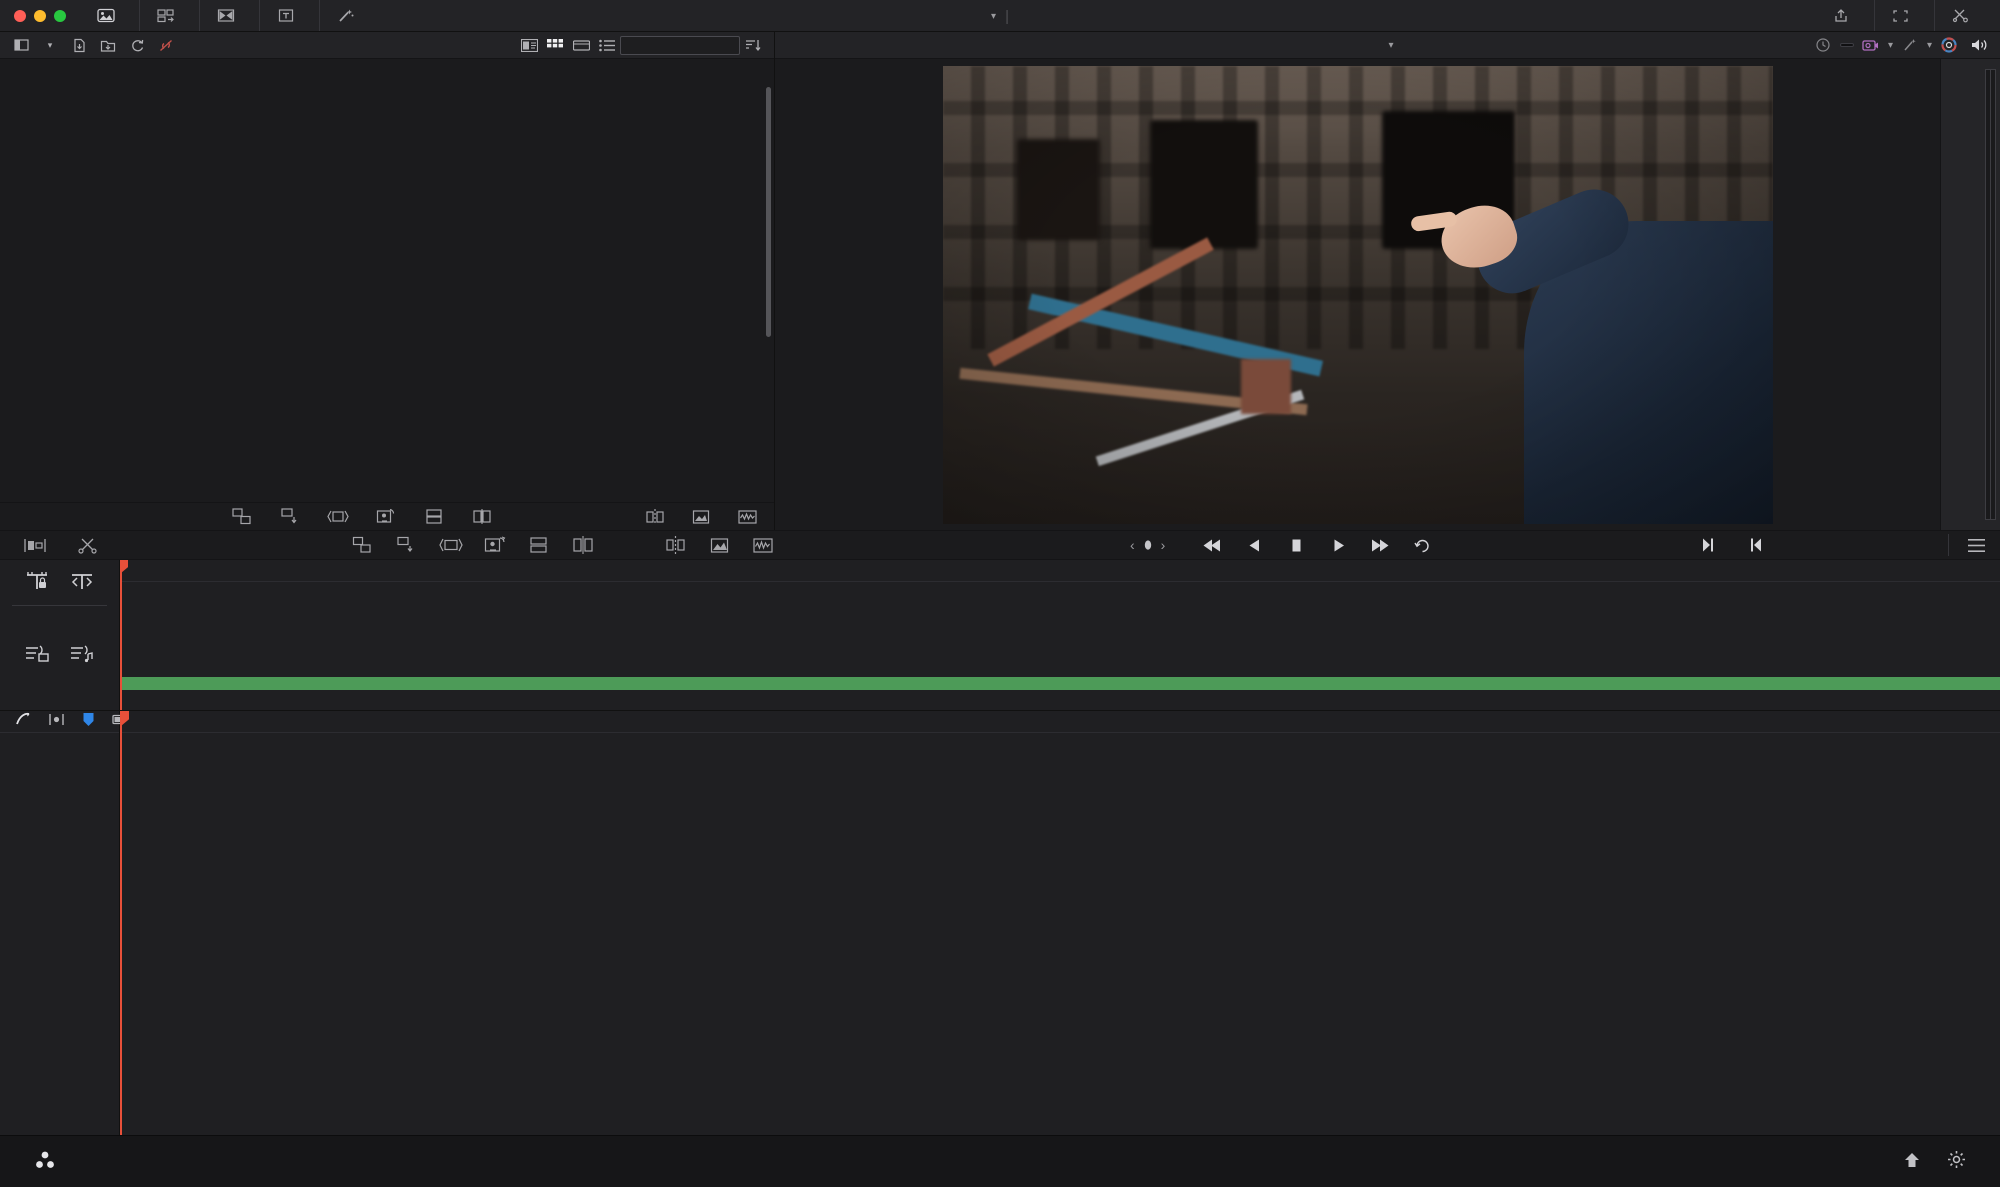 The height and width of the screenshot is (1187, 2000). What do you see at coordinates (285, 15) in the screenshot?
I see `titles-icon` at bounding box center [285, 15].